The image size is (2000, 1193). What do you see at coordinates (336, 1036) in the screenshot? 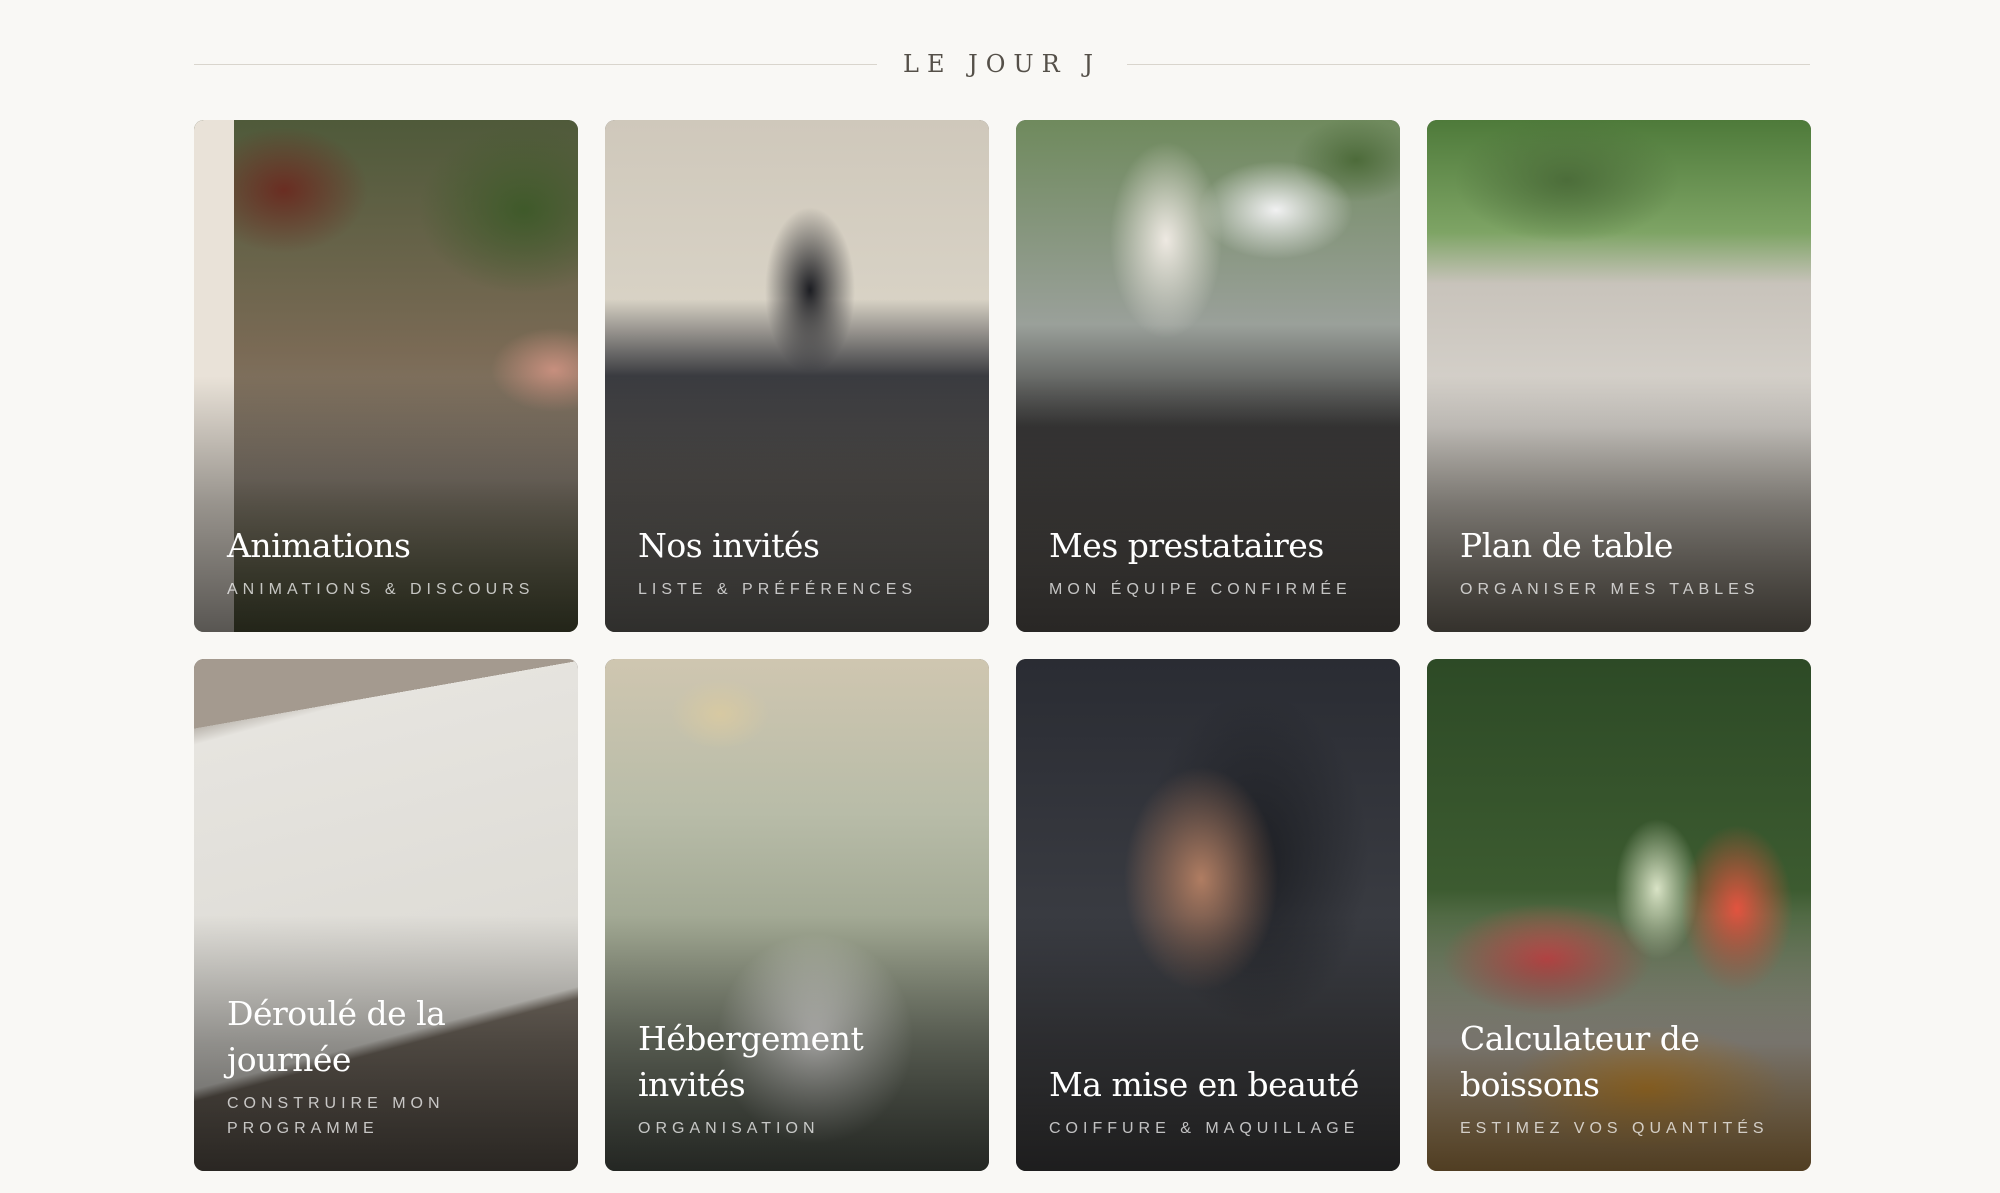
I see `card-title: Déroulé de la journée` at bounding box center [336, 1036].